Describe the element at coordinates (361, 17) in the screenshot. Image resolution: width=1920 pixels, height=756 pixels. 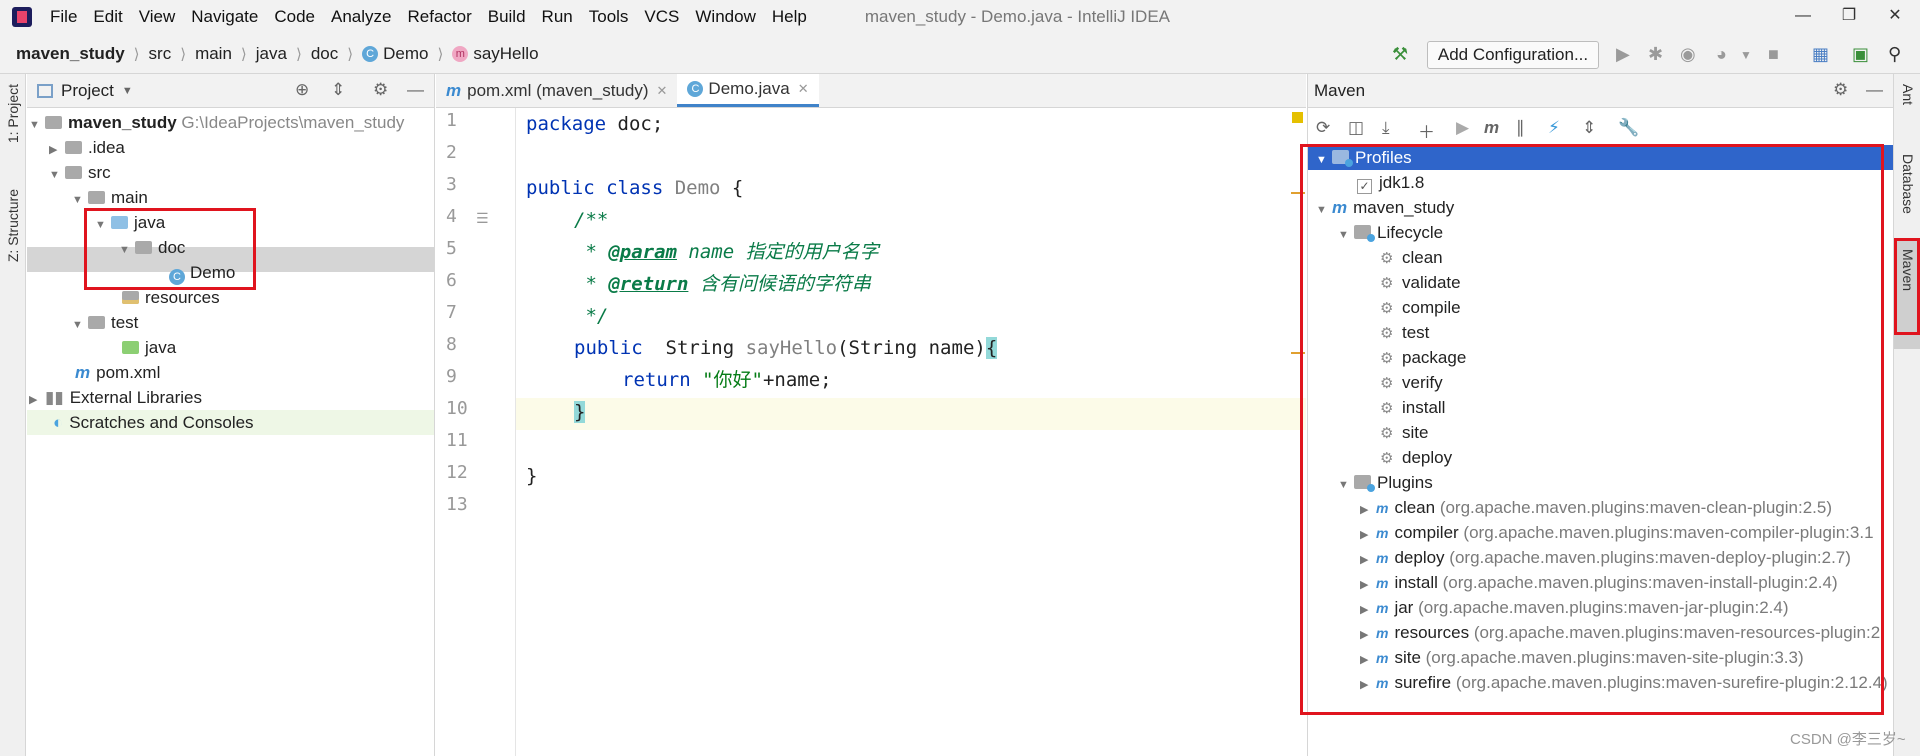
I see `menu-analyze: Analyze` at that location.